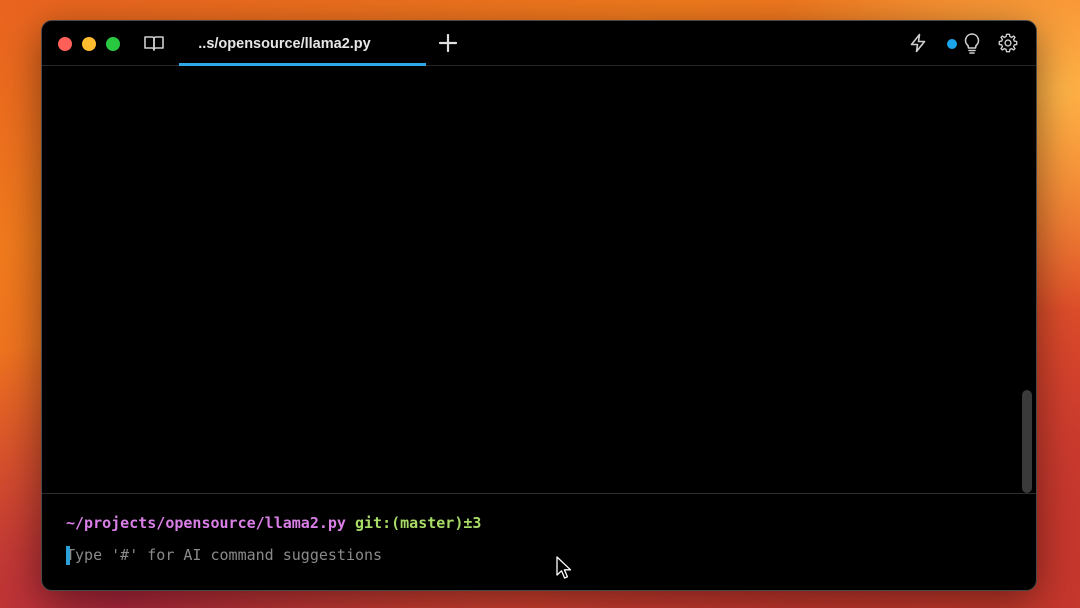  I want to click on bolt-icon, so click(918, 43).